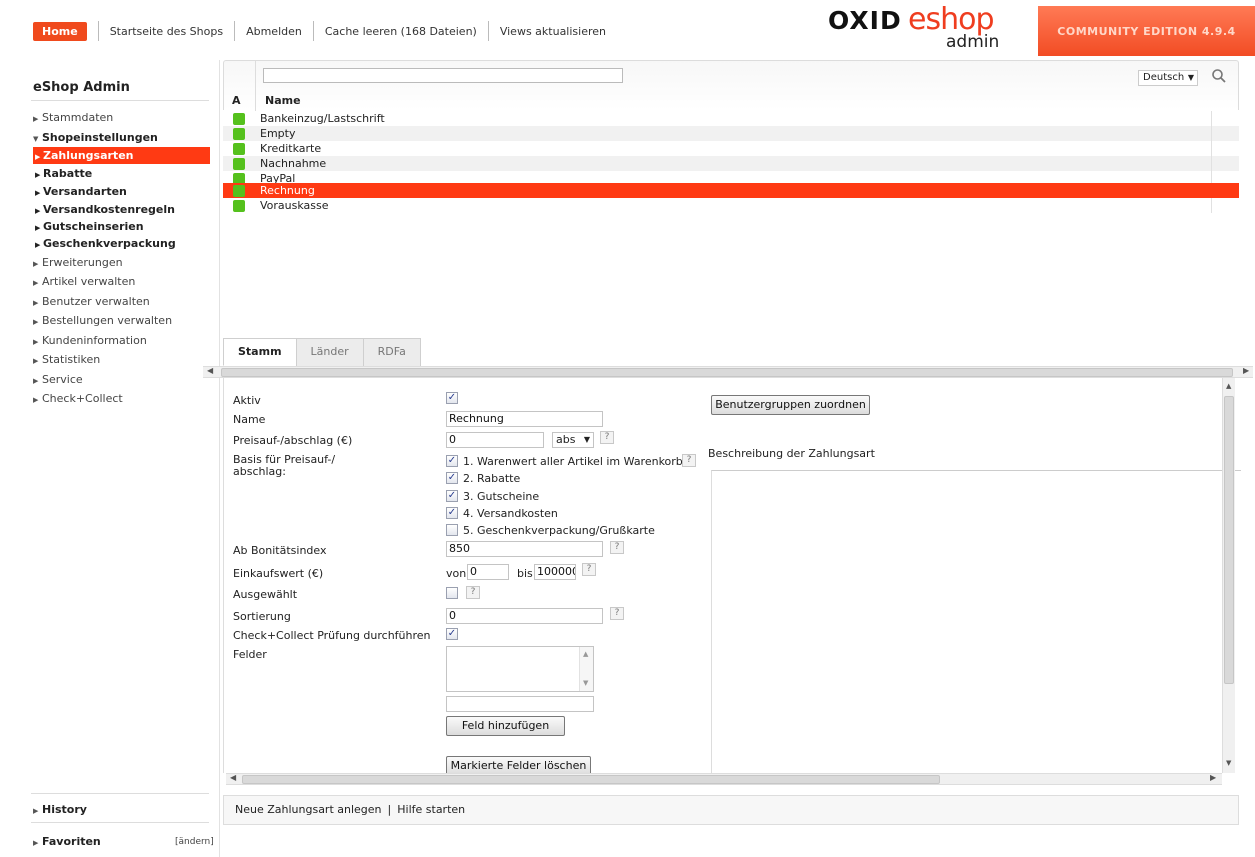 The height and width of the screenshot is (857, 1255). I want to click on favorites-edit-link: [ändern], so click(194, 842).